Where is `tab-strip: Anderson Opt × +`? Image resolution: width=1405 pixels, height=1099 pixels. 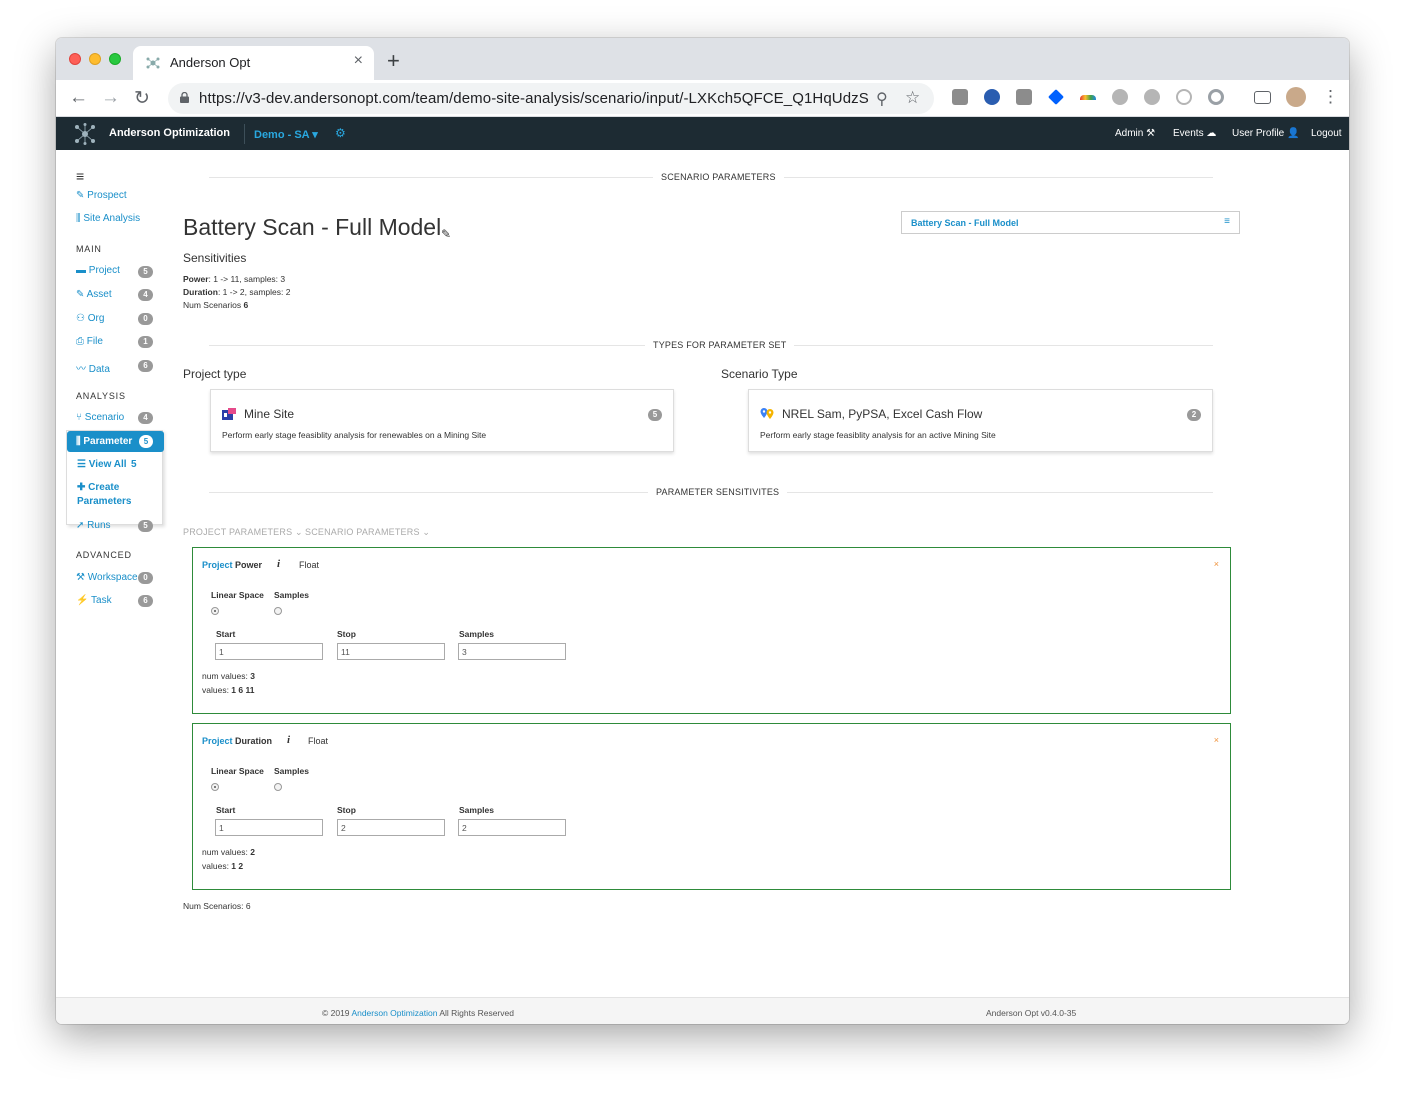 tab-strip: Anderson Opt × + is located at coordinates (702, 59).